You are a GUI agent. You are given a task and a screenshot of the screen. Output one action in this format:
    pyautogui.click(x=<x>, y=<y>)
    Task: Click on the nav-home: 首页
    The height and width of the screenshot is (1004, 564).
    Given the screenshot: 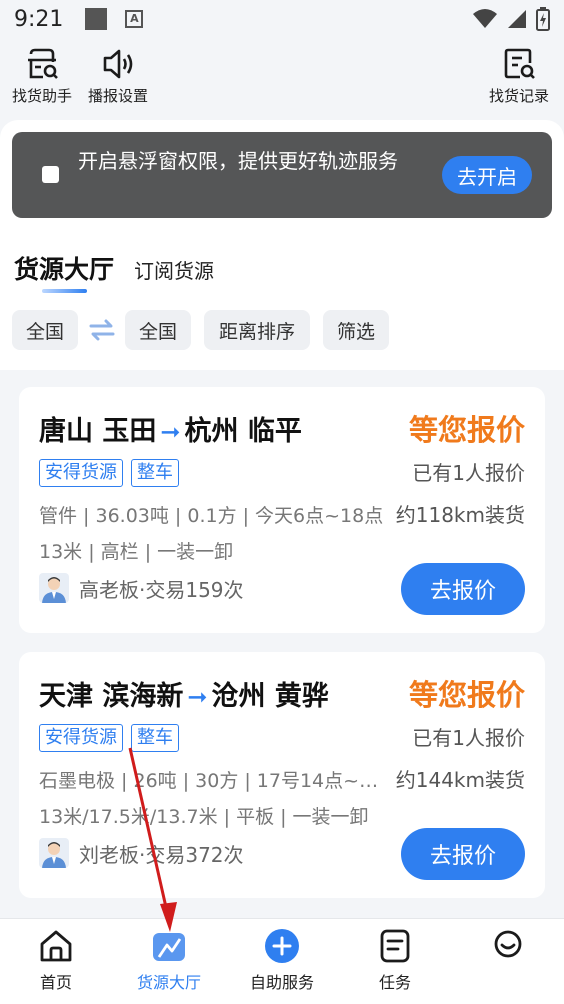 What is the action you would take?
    pyautogui.click(x=56, y=960)
    